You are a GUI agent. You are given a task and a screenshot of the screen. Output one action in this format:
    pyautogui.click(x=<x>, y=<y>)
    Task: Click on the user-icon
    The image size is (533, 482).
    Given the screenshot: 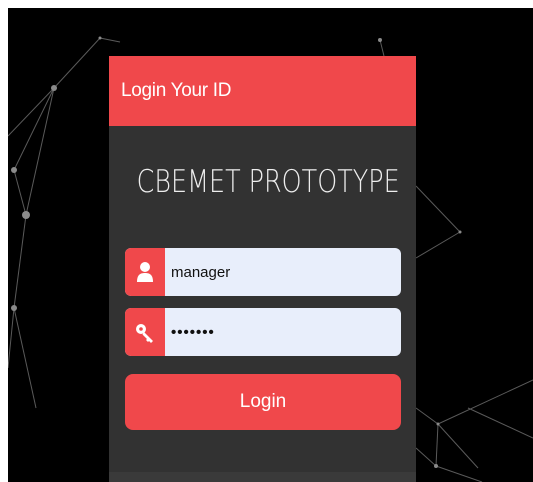 What is the action you would take?
    pyautogui.click(x=145, y=272)
    